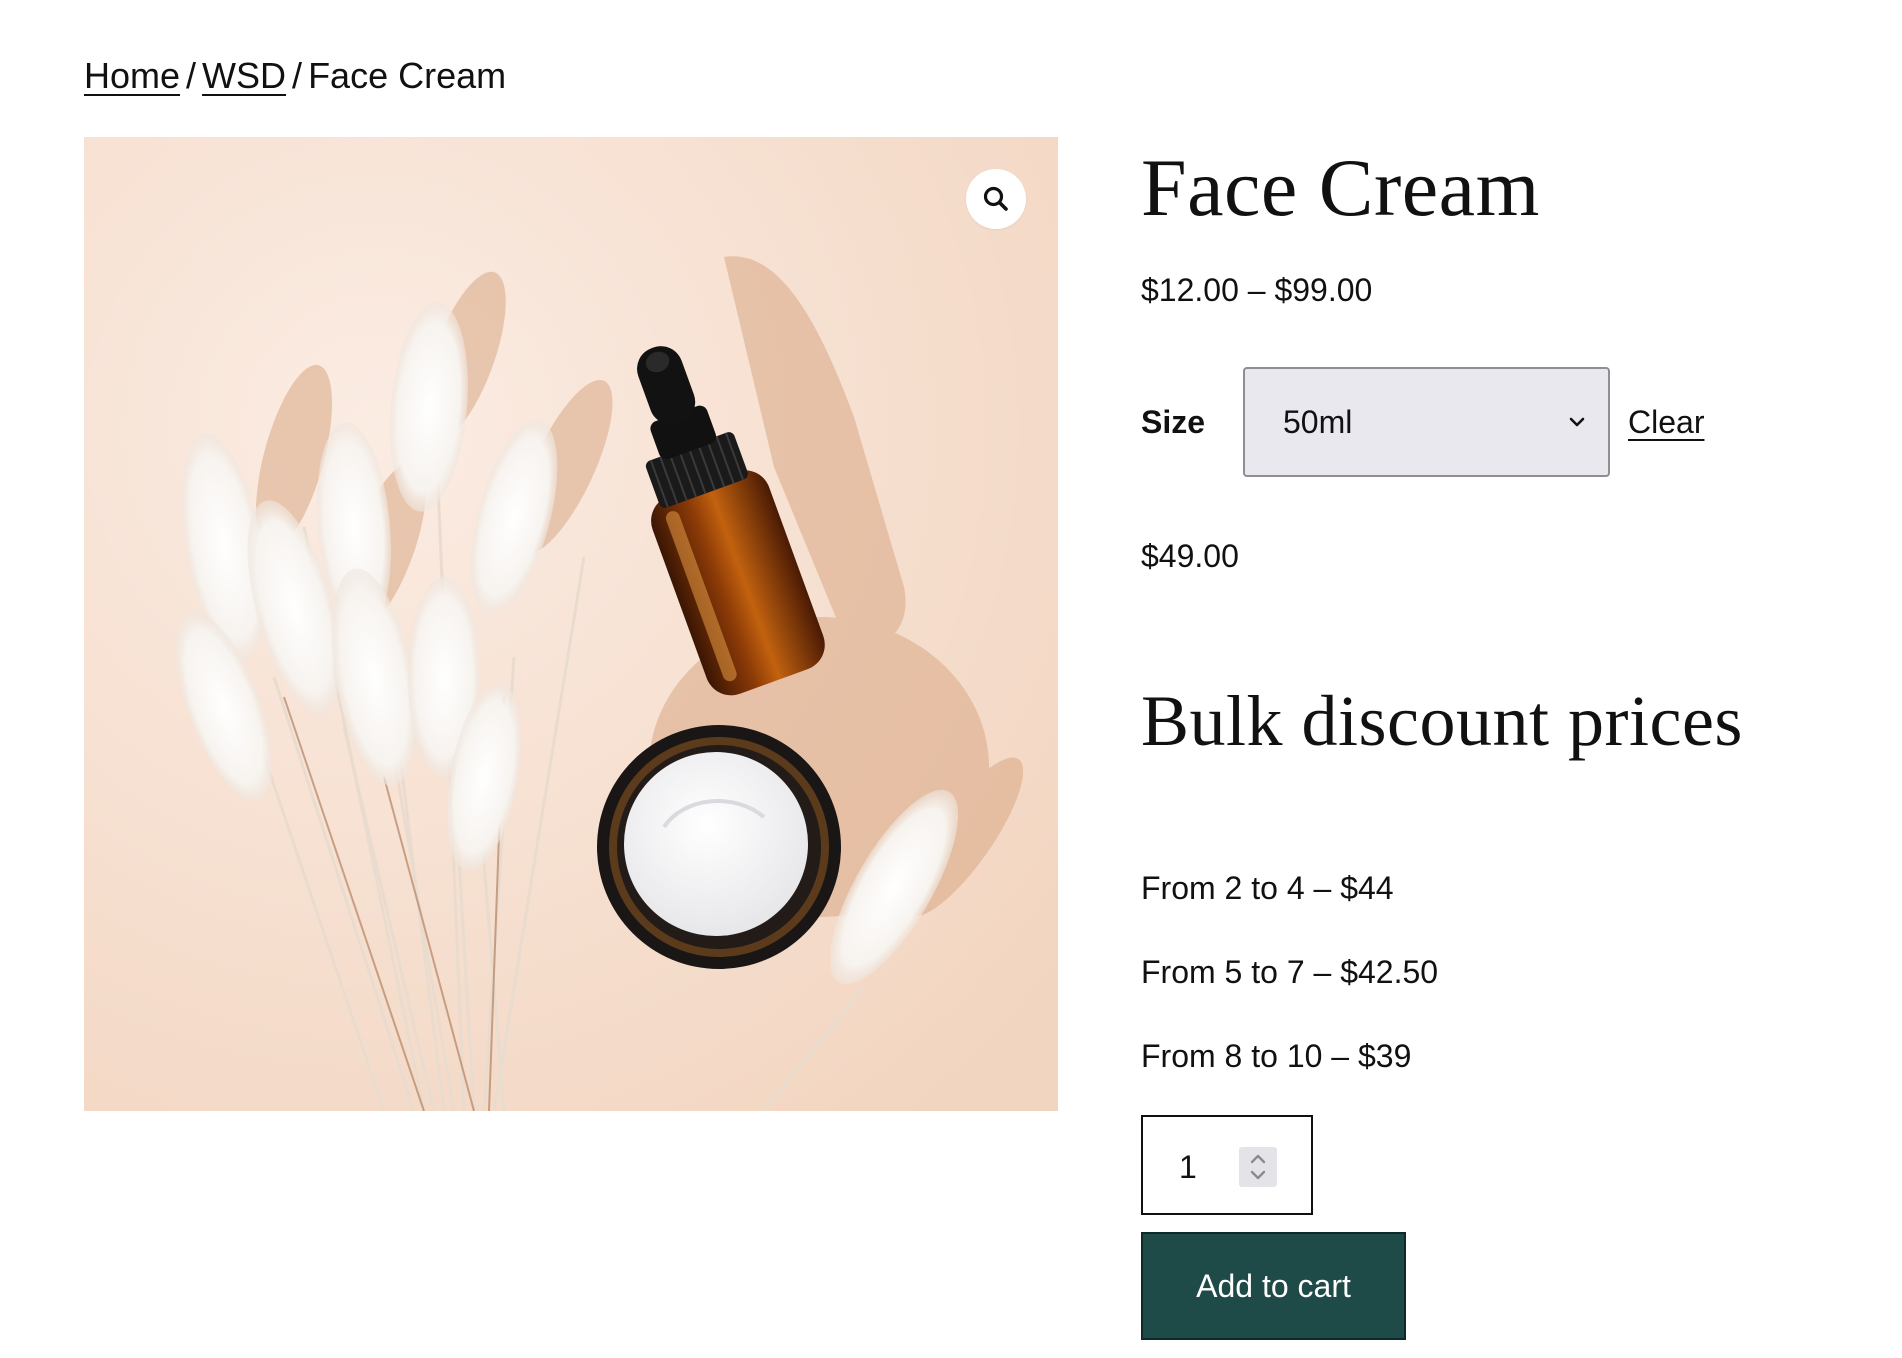  Describe the element at coordinates (1190, 556) in the screenshot. I see `variation-price: $49.00` at that location.